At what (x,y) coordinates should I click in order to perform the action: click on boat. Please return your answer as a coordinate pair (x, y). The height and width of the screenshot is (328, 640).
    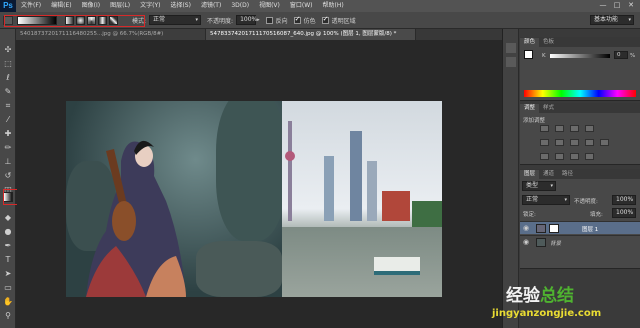
    Looking at the image, I should click on (397, 266).